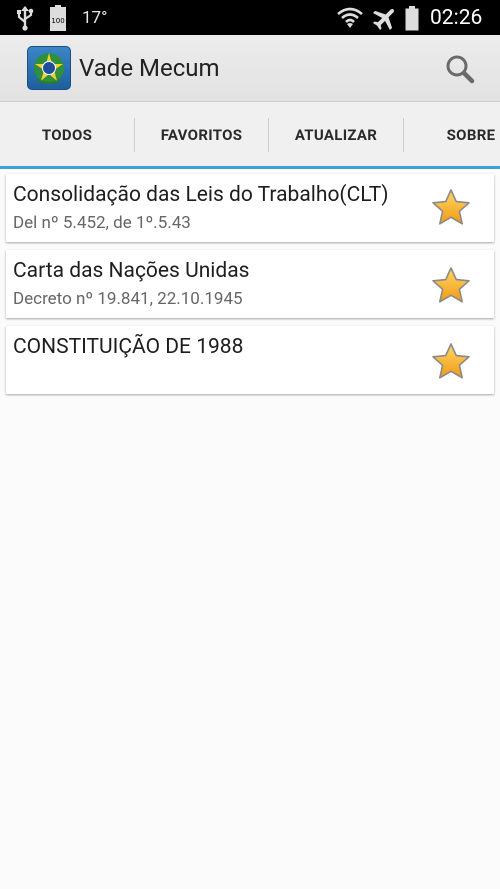 The height and width of the screenshot is (889, 500). I want to click on usb-icon, so click(25, 17).